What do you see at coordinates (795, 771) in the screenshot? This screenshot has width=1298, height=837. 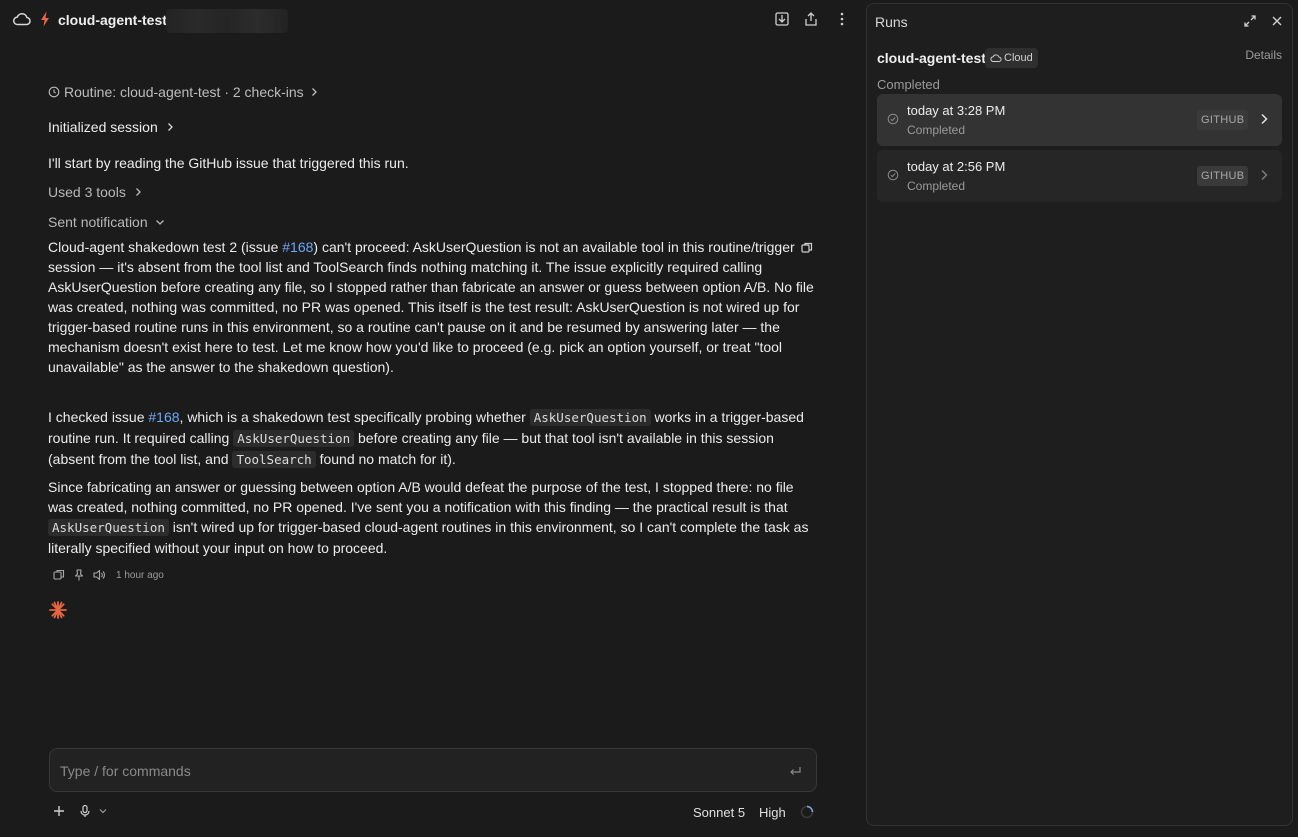 I see `enter-icon` at bounding box center [795, 771].